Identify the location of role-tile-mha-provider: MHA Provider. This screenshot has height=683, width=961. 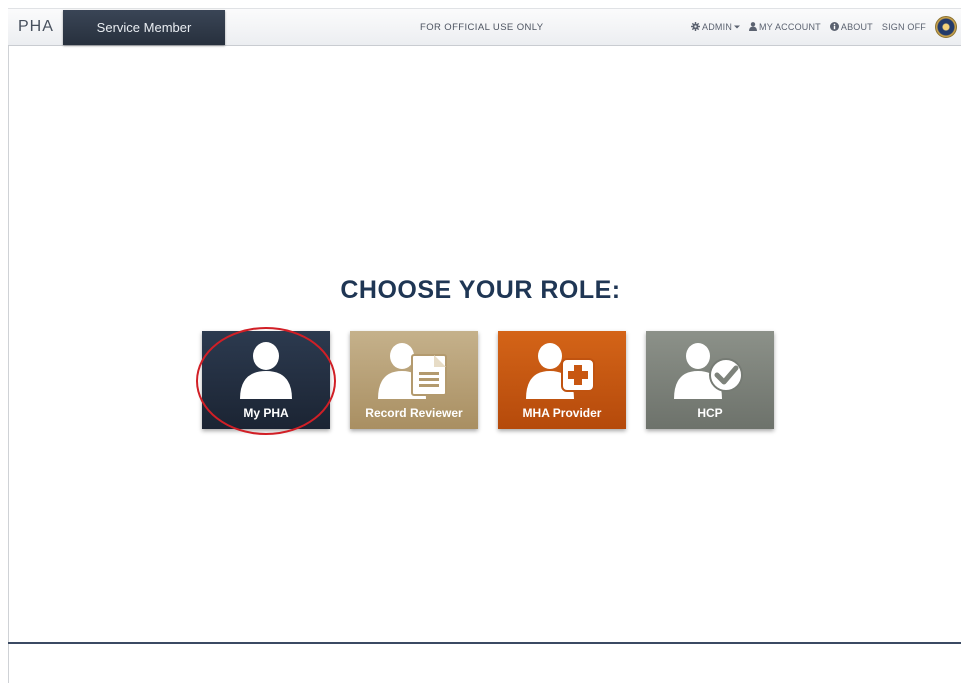
(562, 380).